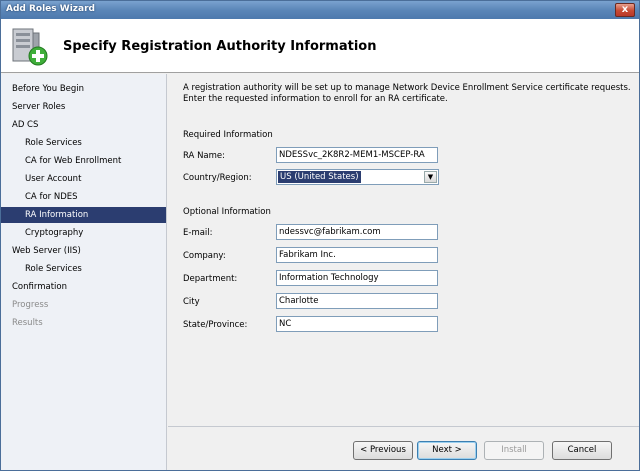 The height and width of the screenshot is (471, 640). I want to click on city-label: City, so click(191, 302).